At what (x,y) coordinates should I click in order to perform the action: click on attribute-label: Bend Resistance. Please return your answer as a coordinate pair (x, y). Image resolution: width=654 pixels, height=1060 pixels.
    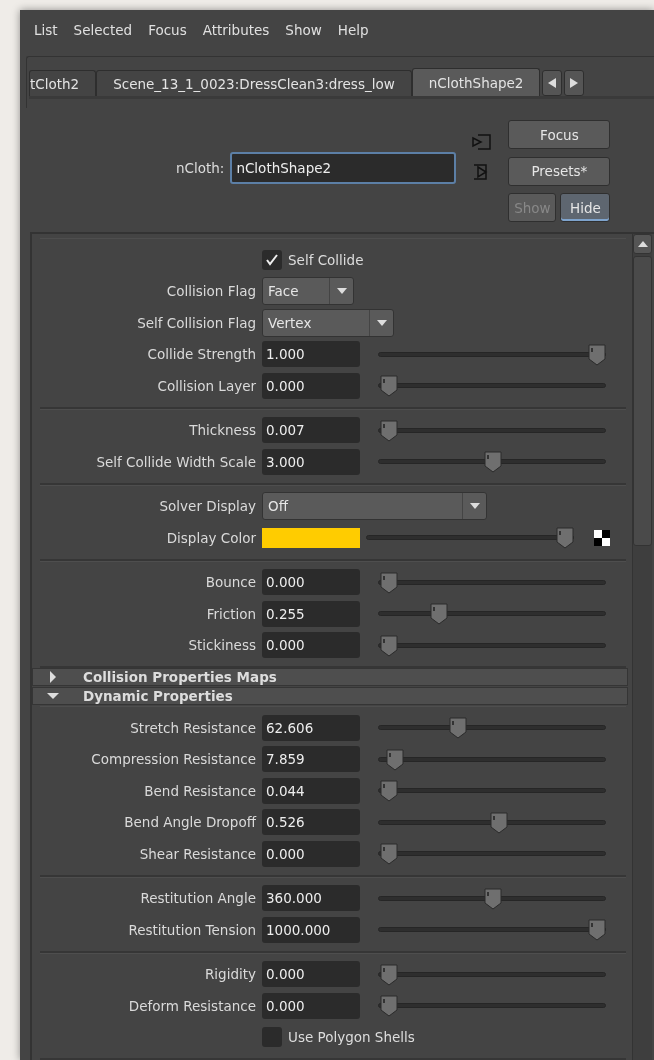
    Looking at the image, I should click on (199, 790).